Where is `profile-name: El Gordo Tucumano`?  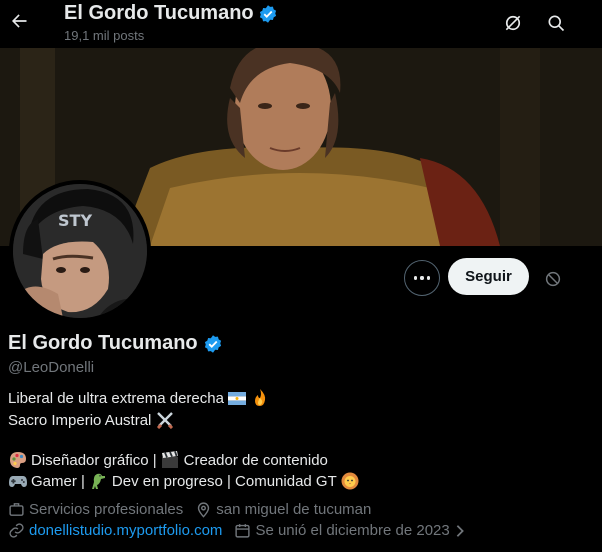 profile-name: El Gordo Tucumano is located at coordinates (115, 343).